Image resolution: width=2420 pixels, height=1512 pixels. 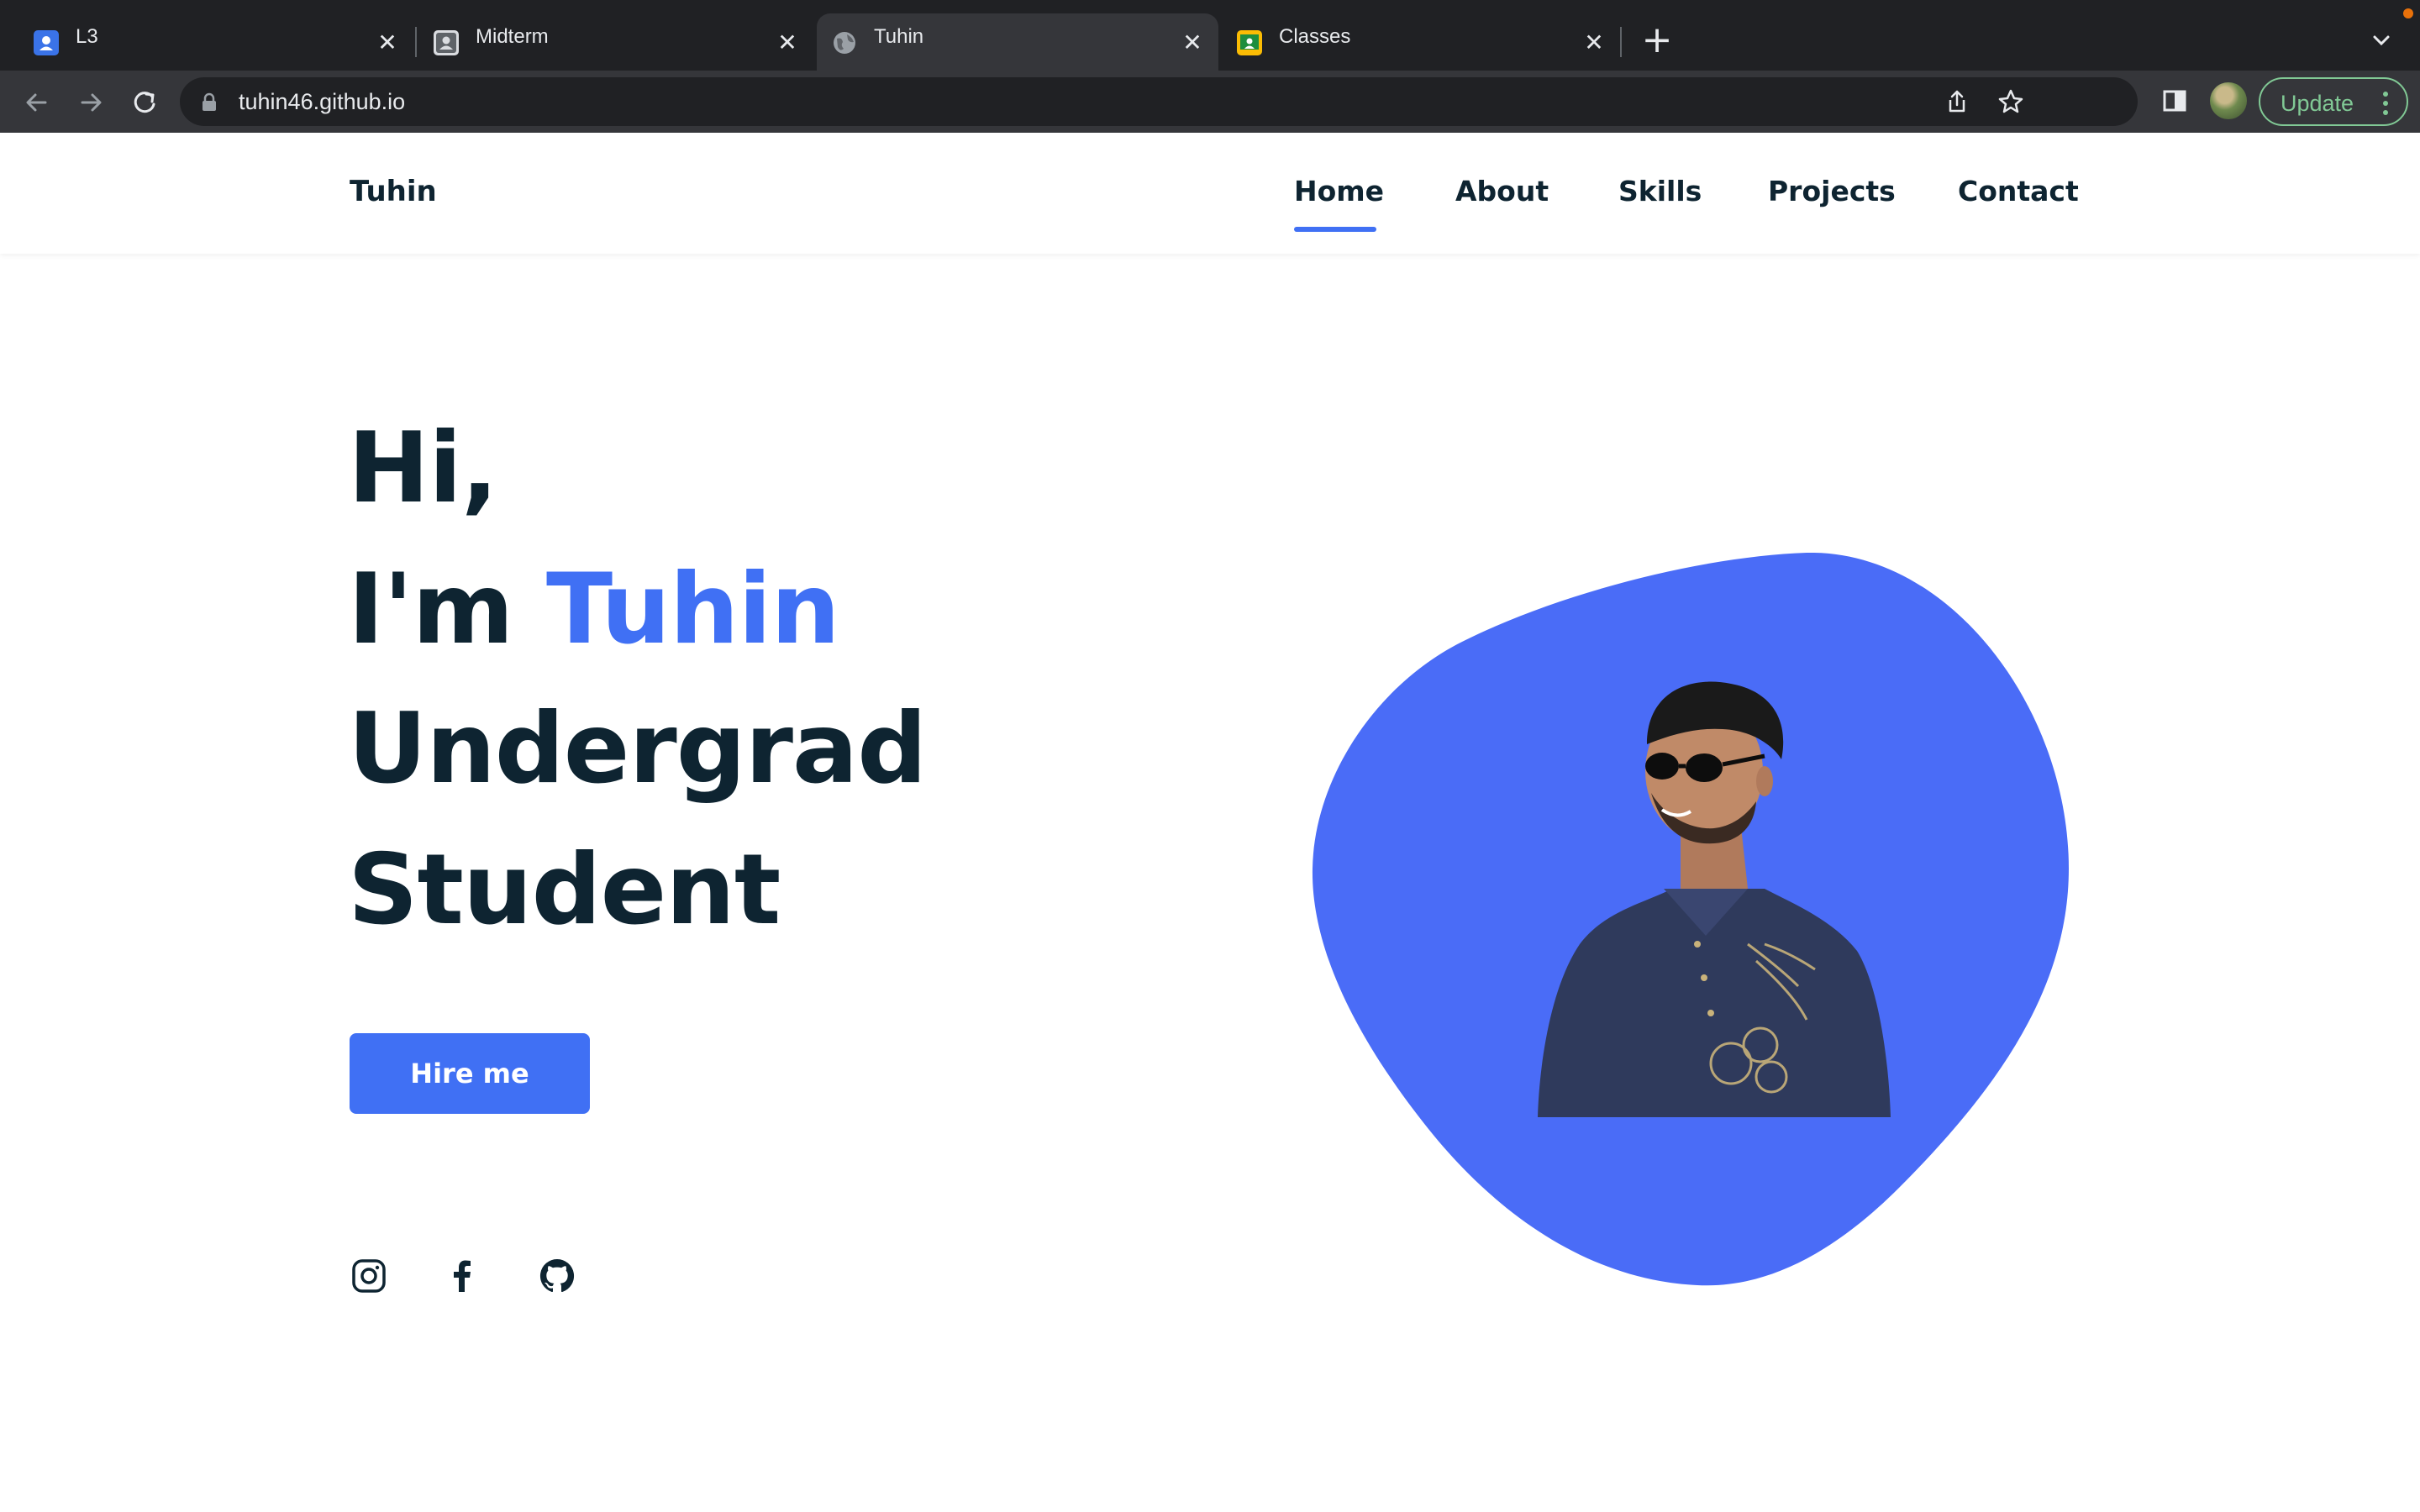 I want to click on share-icon, so click(x=1957, y=101).